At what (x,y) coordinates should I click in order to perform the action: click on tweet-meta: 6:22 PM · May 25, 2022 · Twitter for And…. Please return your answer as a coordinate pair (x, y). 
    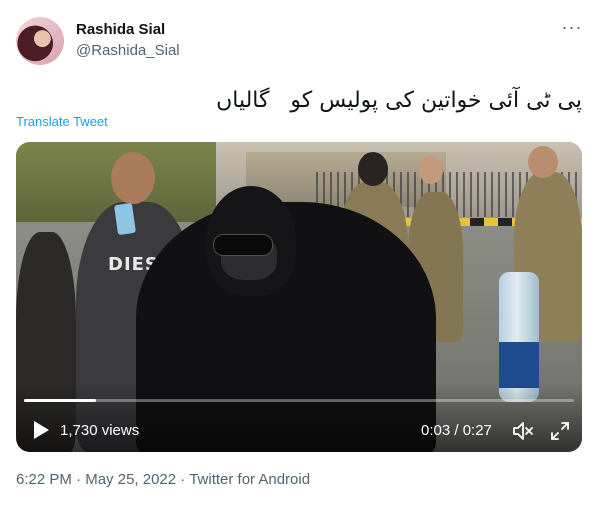
    Looking at the image, I should click on (163, 479).